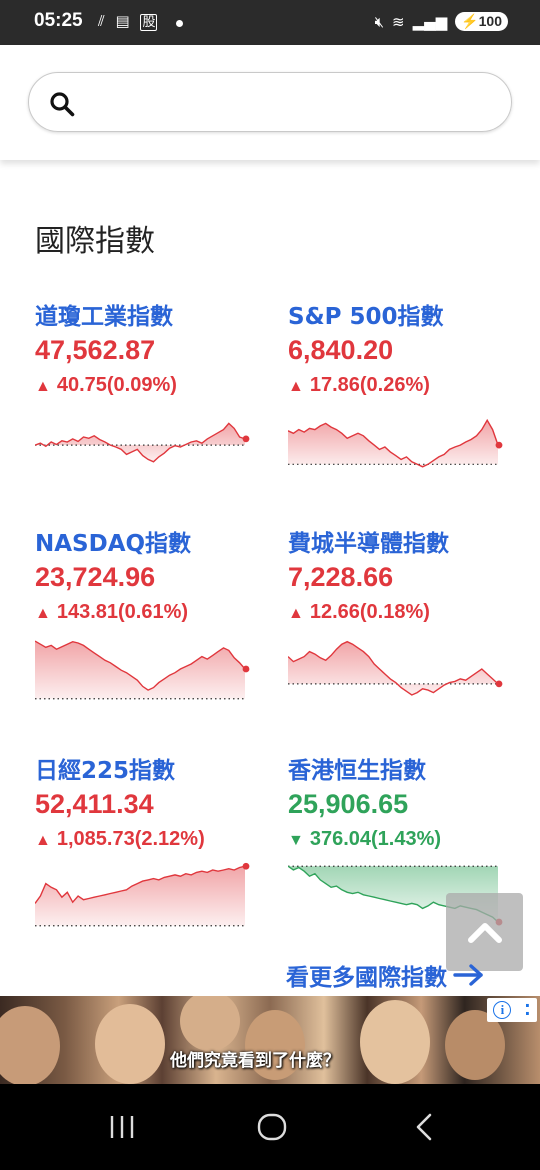 The height and width of the screenshot is (1170, 540). What do you see at coordinates (341, 350) in the screenshot?
I see `index-price: 6,840.20` at bounding box center [341, 350].